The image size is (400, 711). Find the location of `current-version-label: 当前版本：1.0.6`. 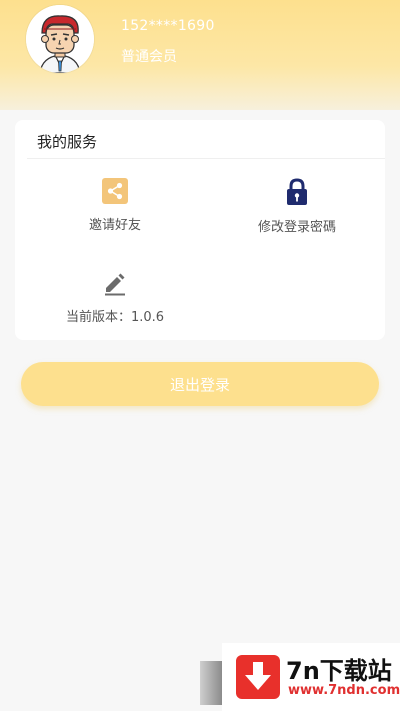

current-version-label: 当前版本：1.0.6 is located at coordinates (115, 317).